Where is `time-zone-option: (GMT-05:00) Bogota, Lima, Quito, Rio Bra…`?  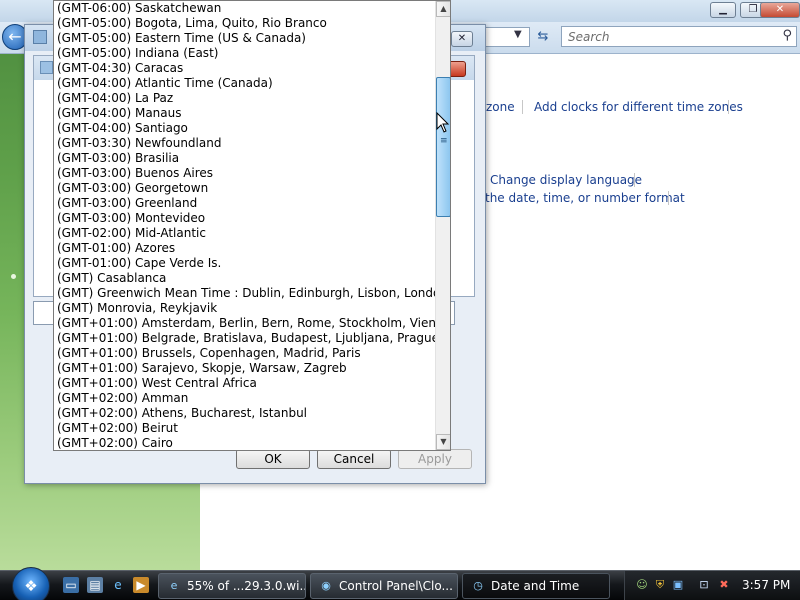
time-zone-option: (GMT-05:00) Bogota, Lima, Quito, Rio Bra… is located at coordinates (244, 23).